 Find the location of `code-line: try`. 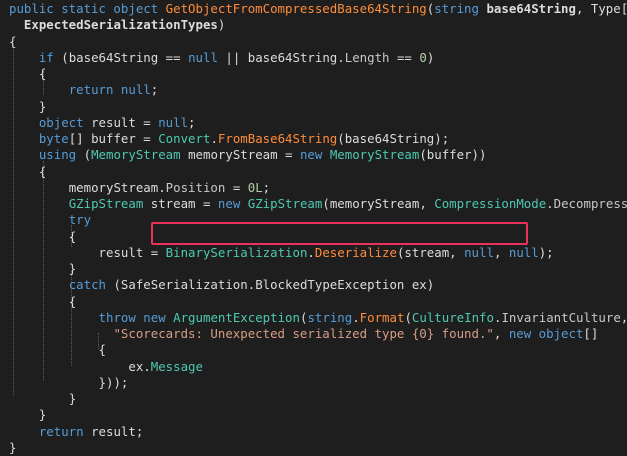

code-line: try is located at coordinates (50, 220).